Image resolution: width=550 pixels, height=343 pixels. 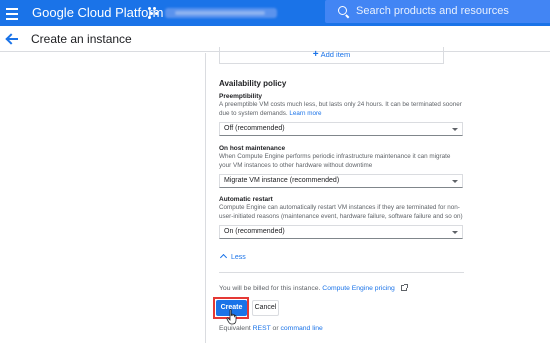 I want to click on automatic-restart-select: On (recommended), so click(x=341, y=232).